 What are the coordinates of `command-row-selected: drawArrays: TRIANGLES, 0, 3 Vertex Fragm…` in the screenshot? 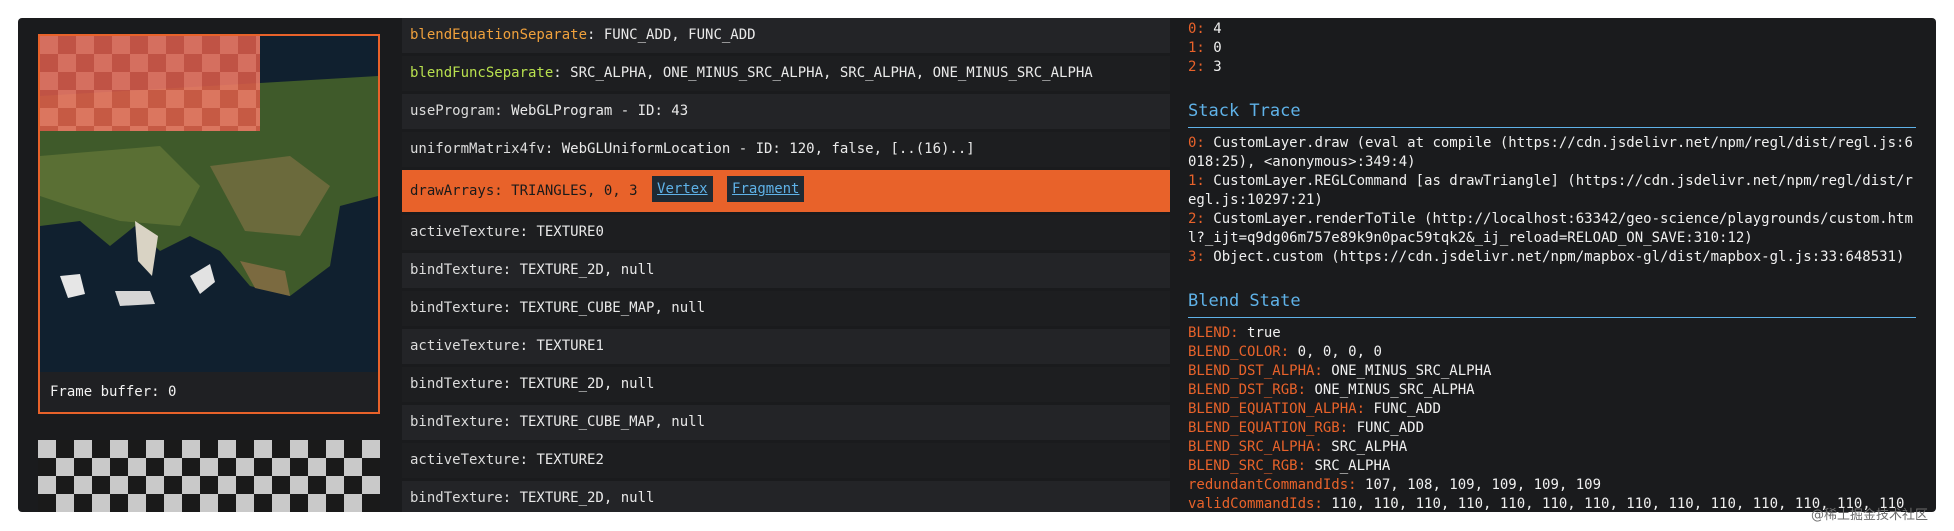 It's located at (786, 191).